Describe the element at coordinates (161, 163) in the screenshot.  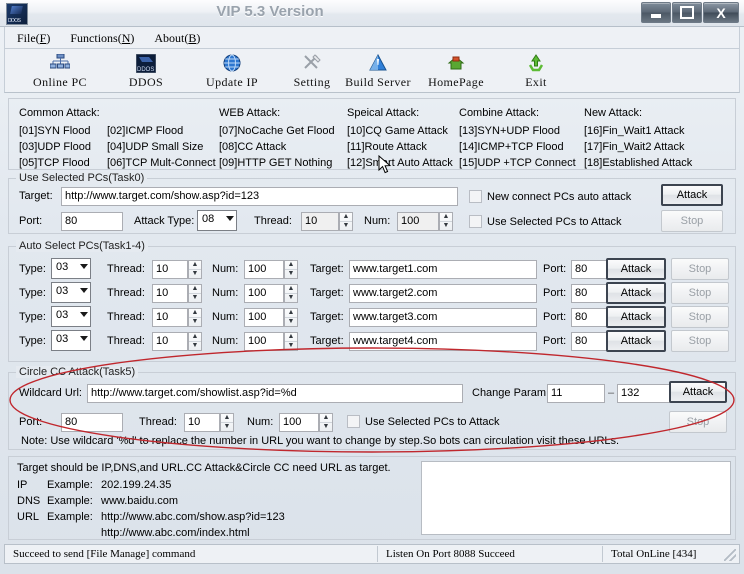
I see `attack-item: [06]TCP Mult-Connect` at that location.